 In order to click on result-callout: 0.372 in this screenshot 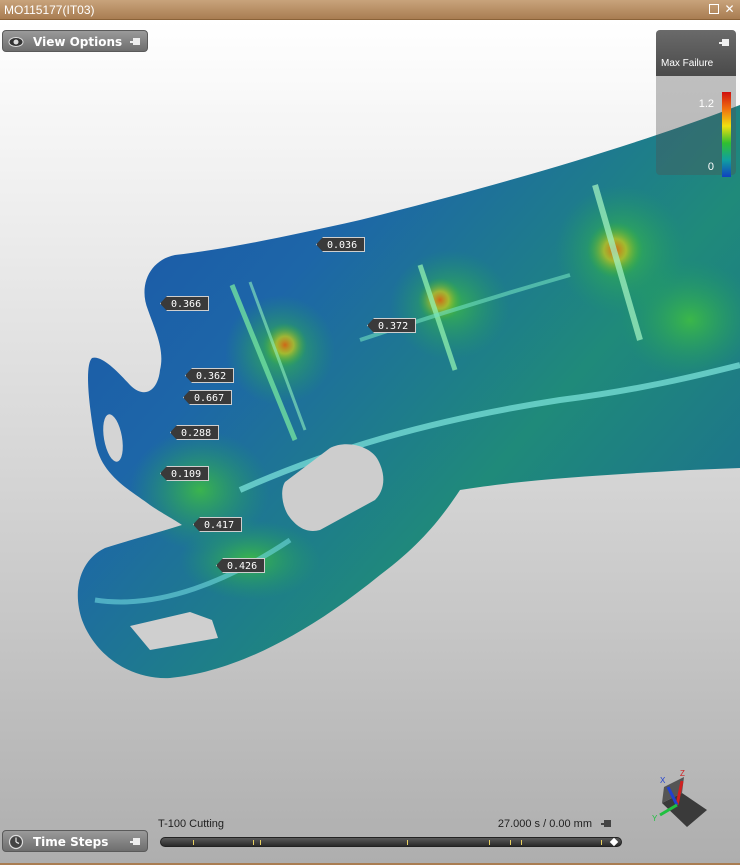, I will do `click(392, 325)`.